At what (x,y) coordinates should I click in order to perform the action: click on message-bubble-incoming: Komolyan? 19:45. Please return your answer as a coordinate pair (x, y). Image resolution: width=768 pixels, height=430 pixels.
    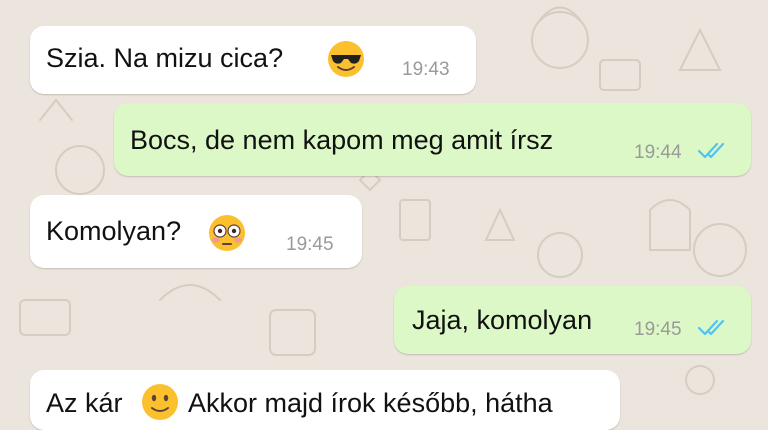
    Looking at the image, I should click on (196, 231).